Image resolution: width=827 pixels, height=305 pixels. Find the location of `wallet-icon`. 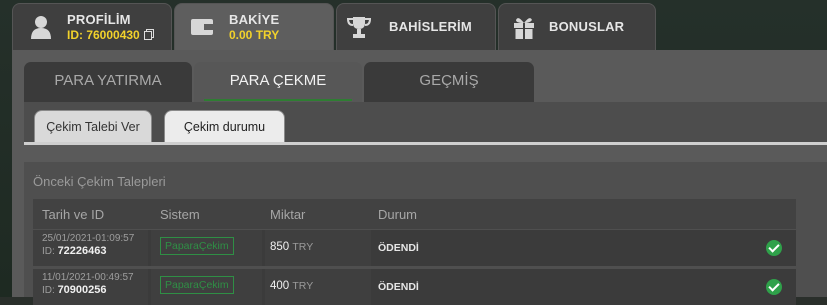

wallet-icon is located at coordinates (202, 27).